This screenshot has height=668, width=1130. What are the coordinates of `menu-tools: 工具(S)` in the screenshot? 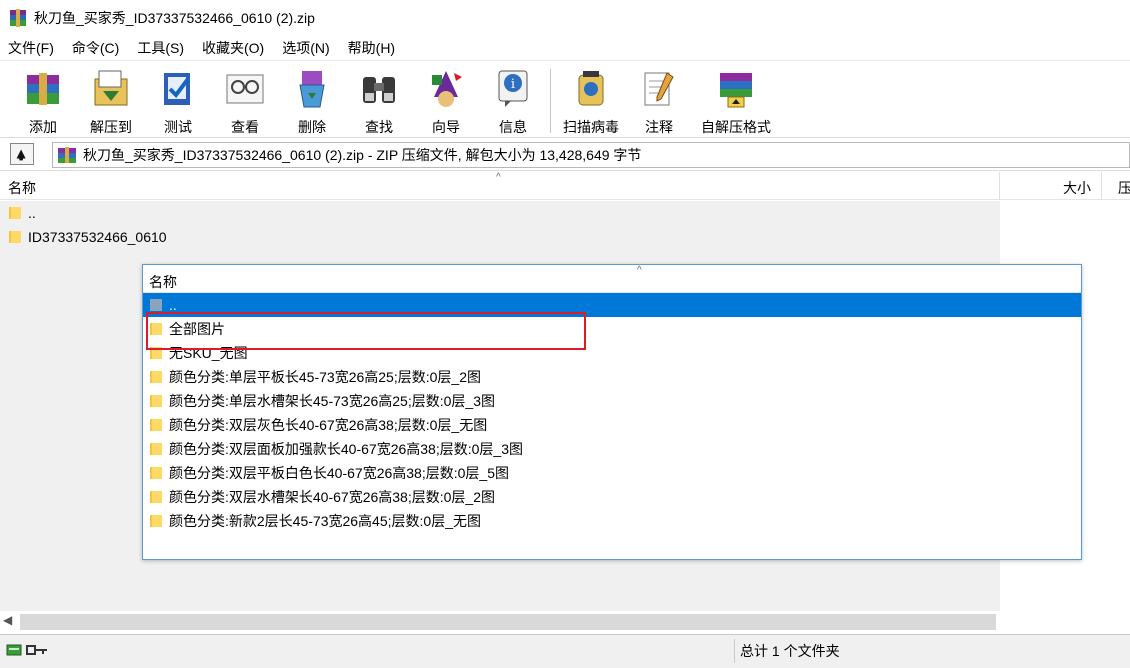 It's located at (160, 48).